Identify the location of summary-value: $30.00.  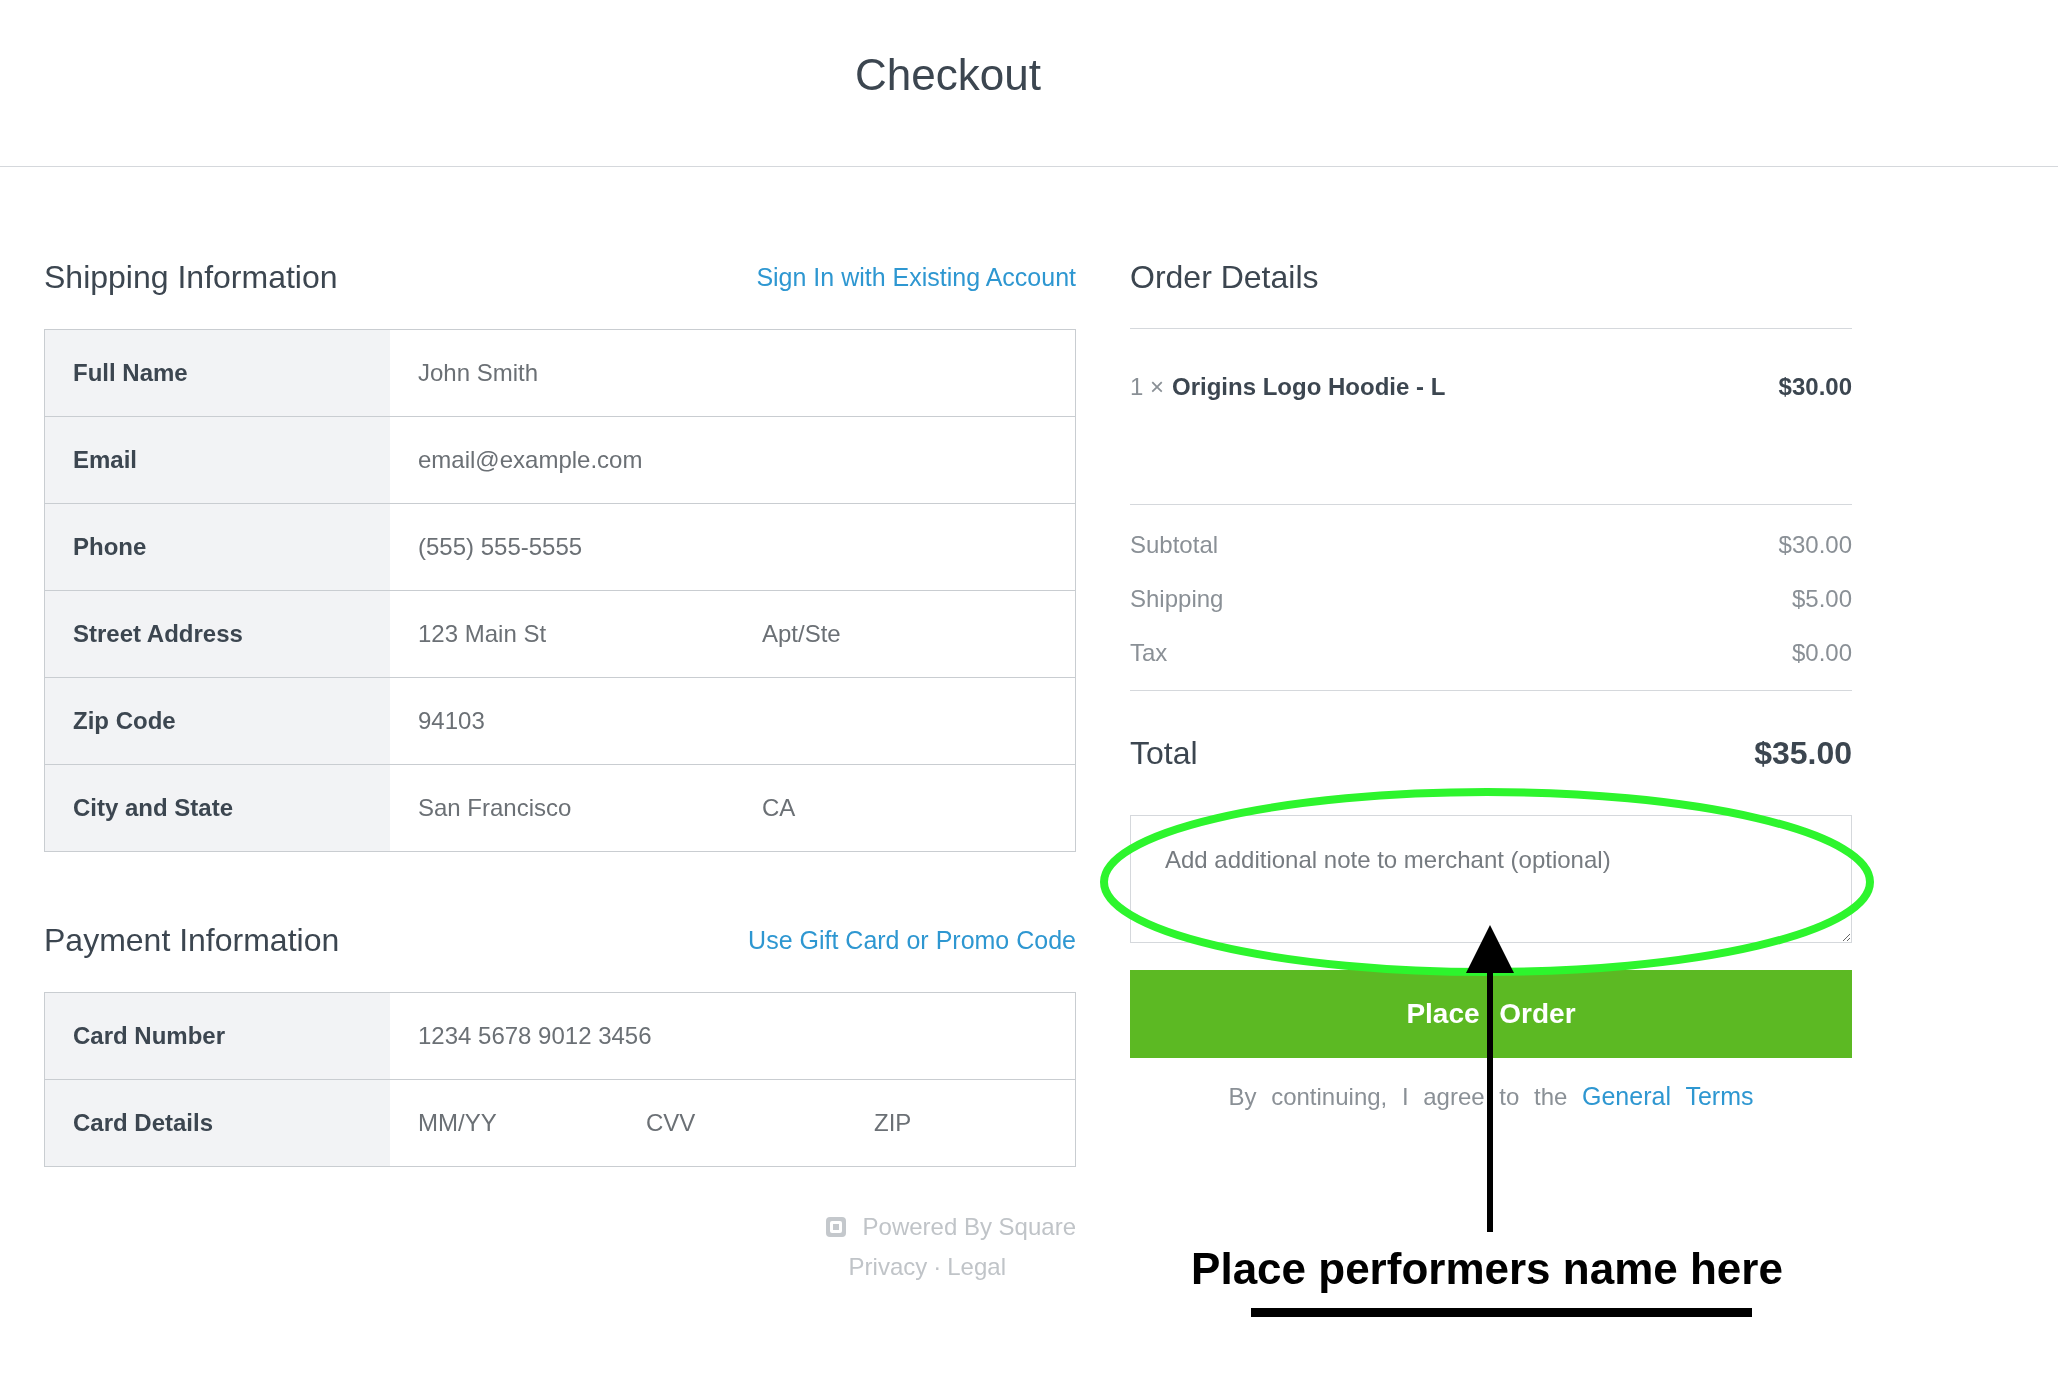
(1815, 545).